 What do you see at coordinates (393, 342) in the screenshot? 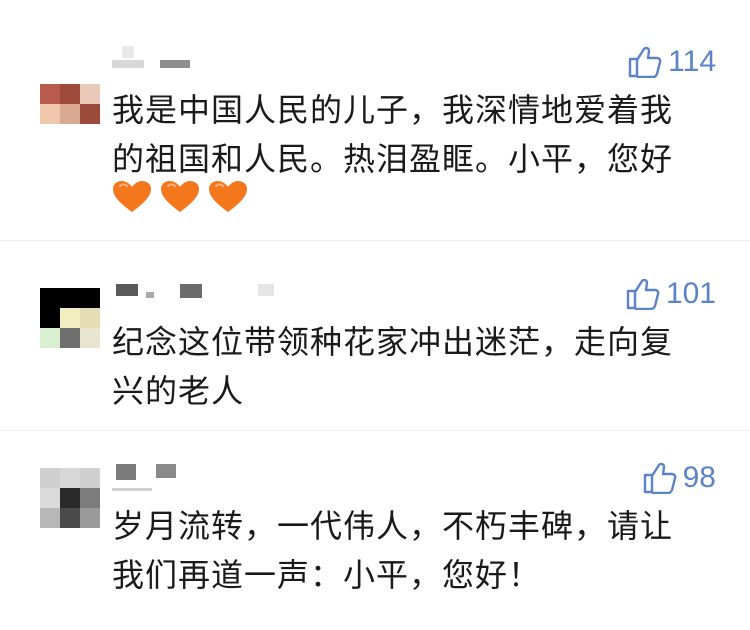
I see `comment-text-line: 纪念这位带领种花家冲出迷茫，走向复` at bounding box center [393, 342].